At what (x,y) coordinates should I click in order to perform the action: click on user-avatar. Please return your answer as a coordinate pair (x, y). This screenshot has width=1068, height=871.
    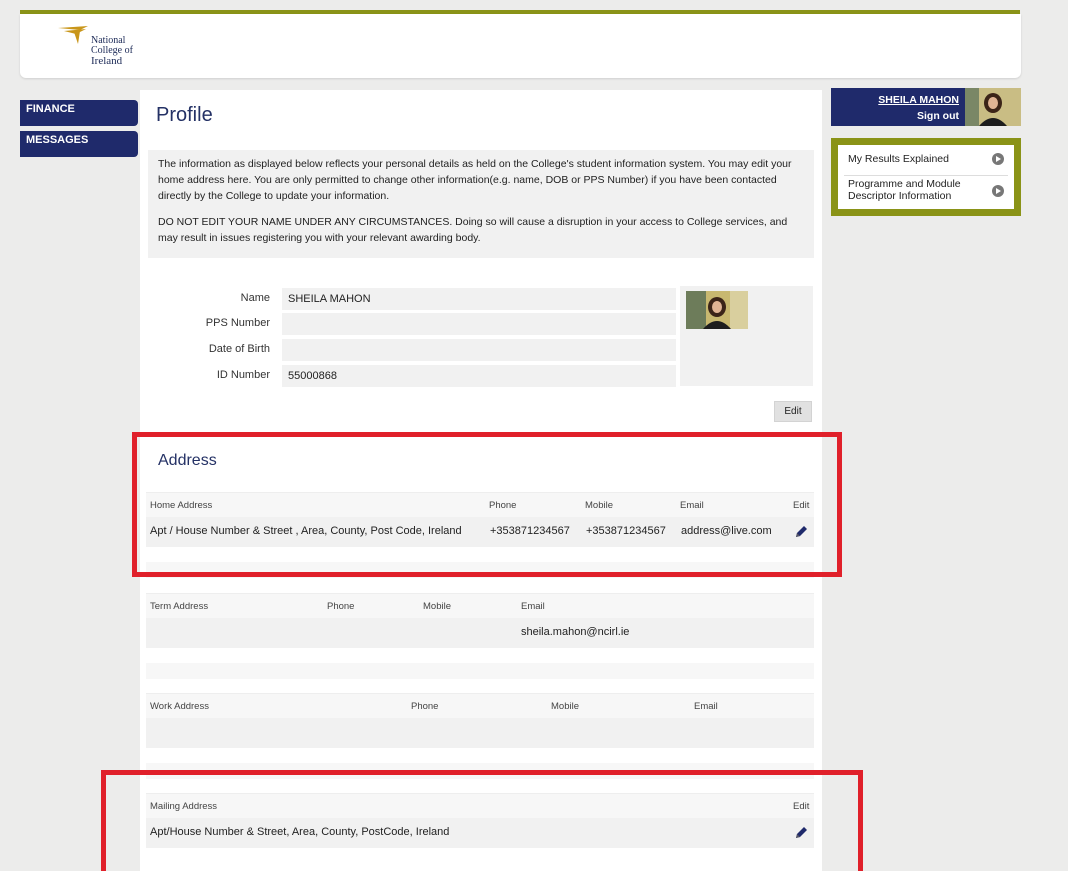
    Looking at the image, I should click on (993, 107).